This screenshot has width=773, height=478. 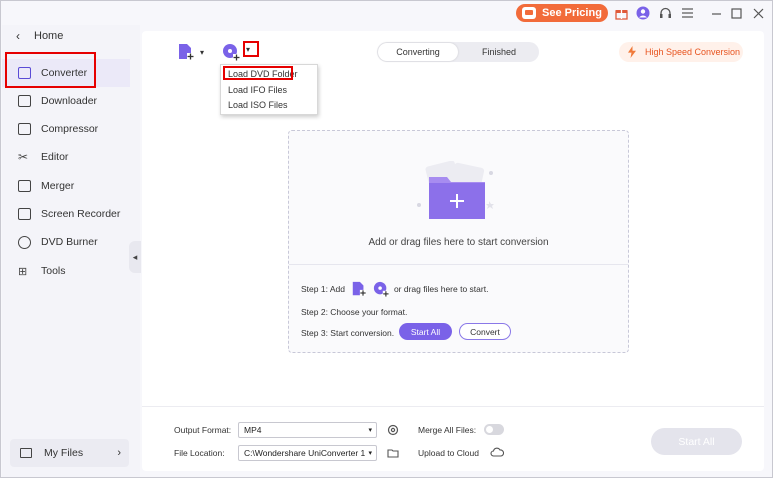 What do you see at coordinates (23, 157) in the screenshot?
I see `scissors-icon: ✂` at bounding box center [23, 157].